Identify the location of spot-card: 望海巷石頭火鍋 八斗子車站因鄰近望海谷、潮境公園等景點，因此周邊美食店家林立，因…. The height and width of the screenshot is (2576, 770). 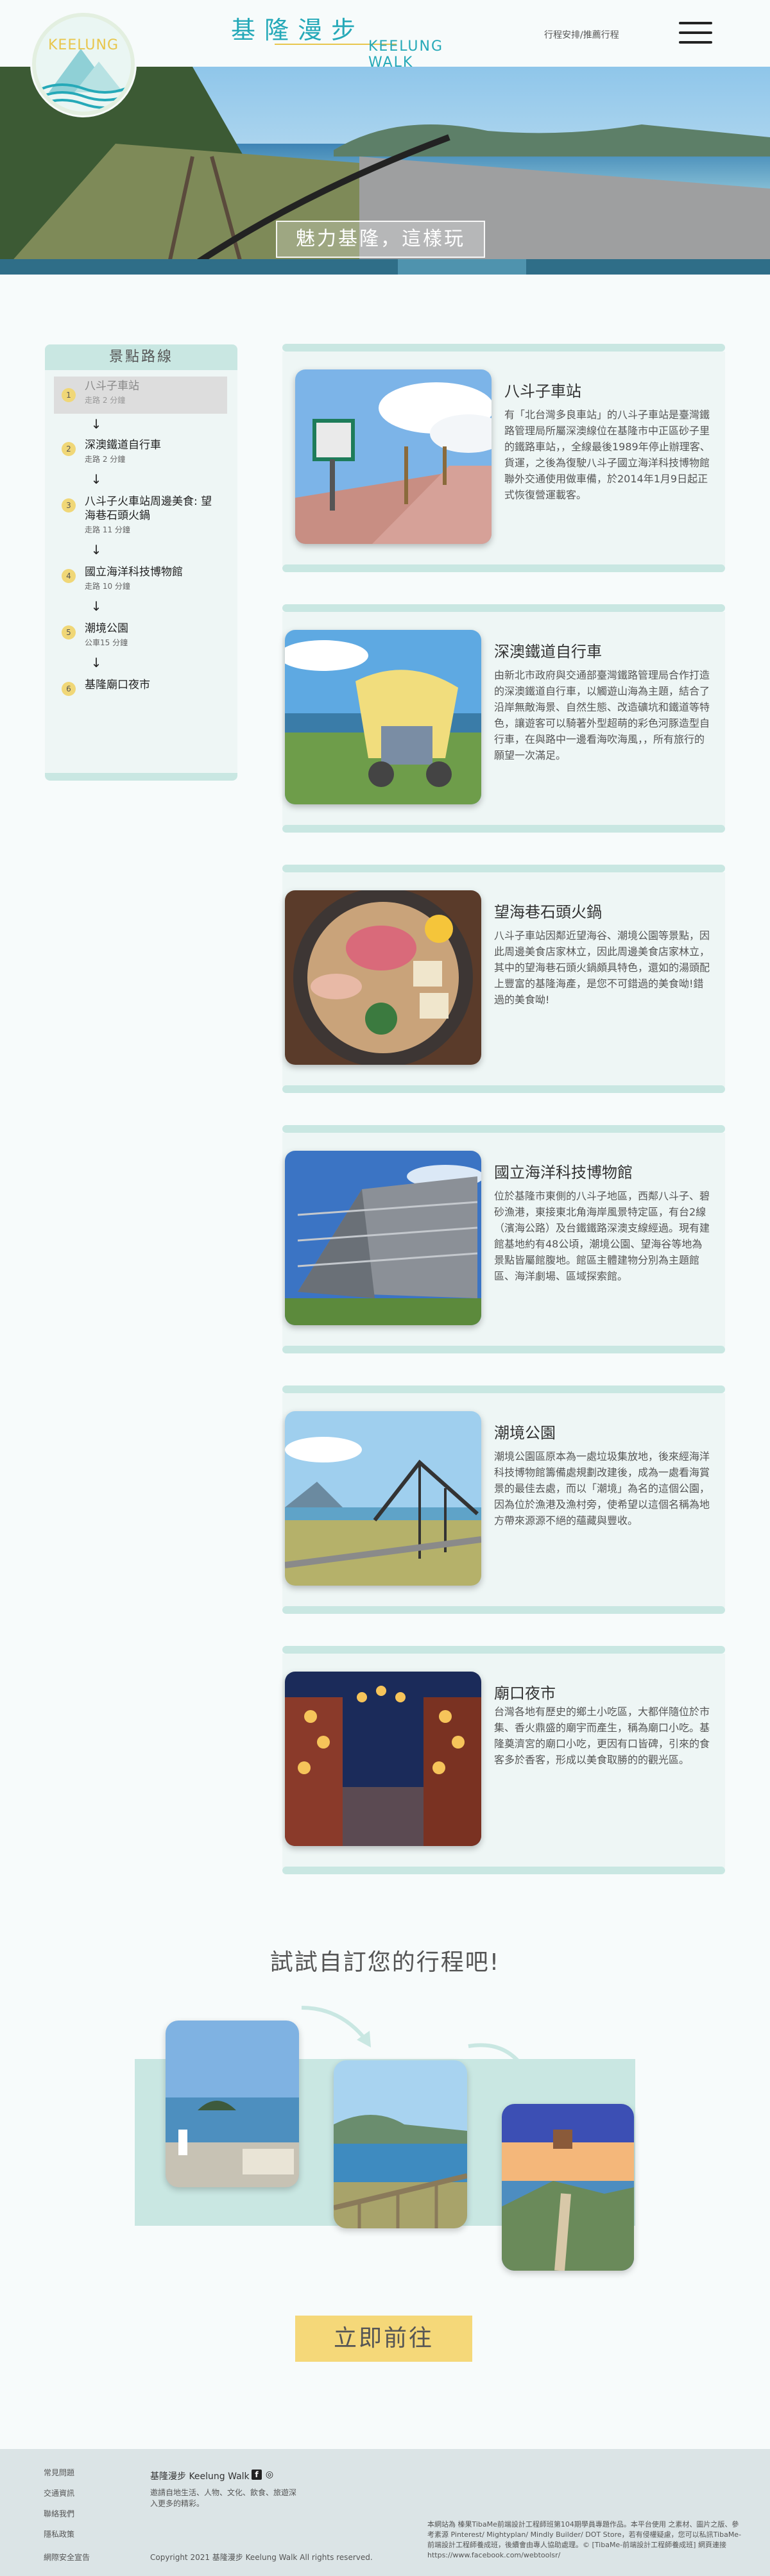
(504, 979).